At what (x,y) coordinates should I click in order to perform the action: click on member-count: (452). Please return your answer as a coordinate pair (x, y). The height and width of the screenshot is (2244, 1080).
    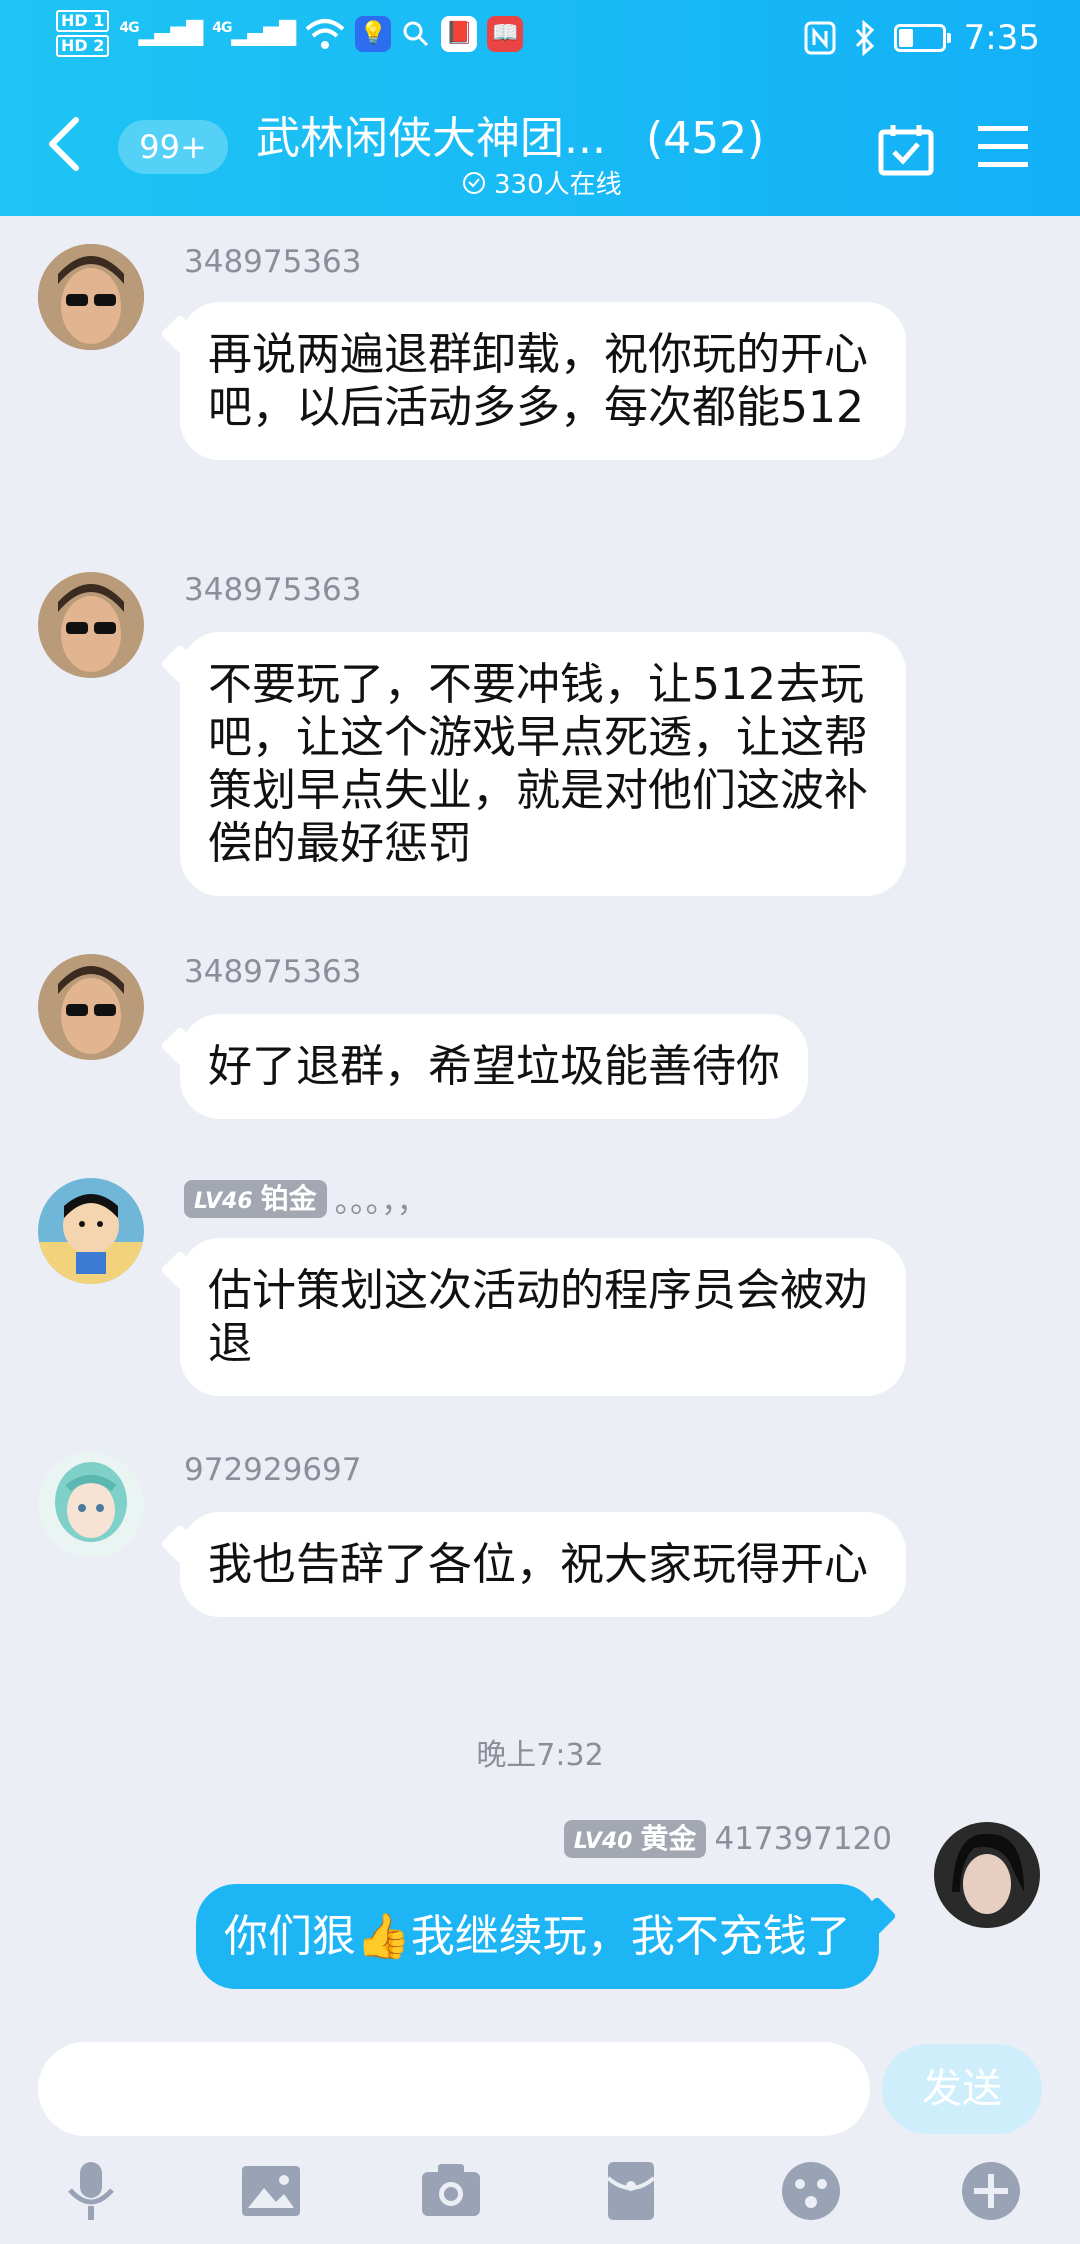
    Looking at the image, I should click on (705, 138).